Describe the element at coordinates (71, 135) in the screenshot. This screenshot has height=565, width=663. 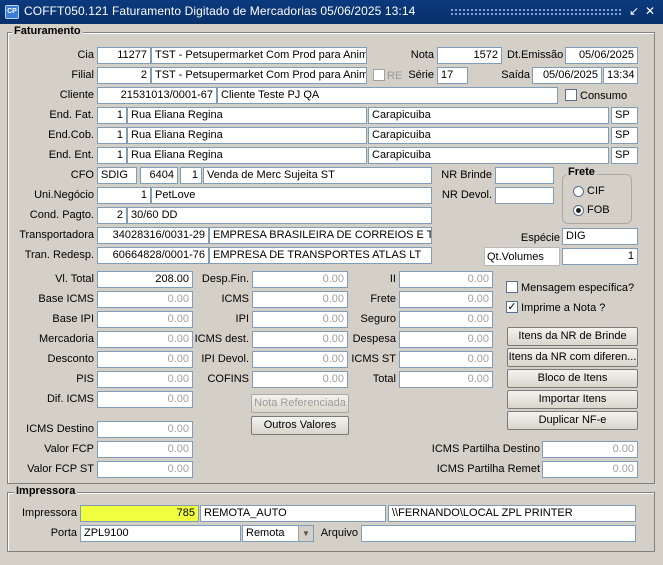
I see `end-cob-label: End.Cob.` at that location.